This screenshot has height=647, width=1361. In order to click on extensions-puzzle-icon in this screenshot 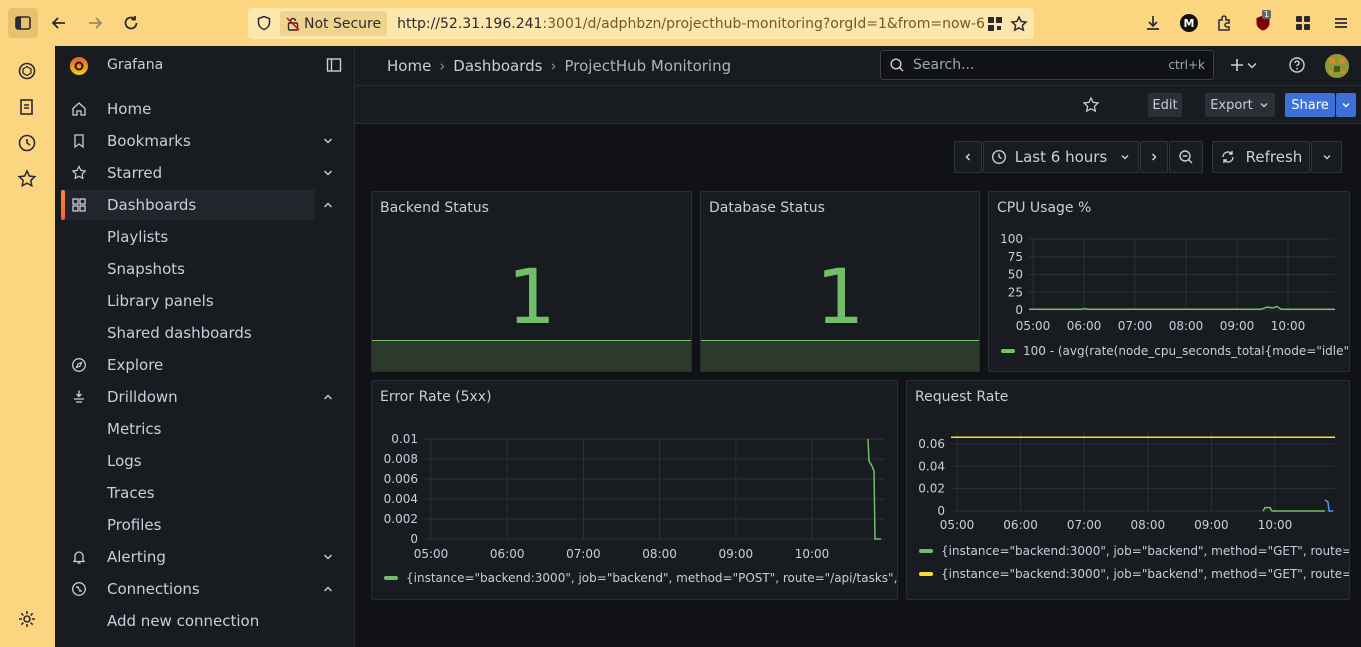, I will do `click(1225, 23)`.